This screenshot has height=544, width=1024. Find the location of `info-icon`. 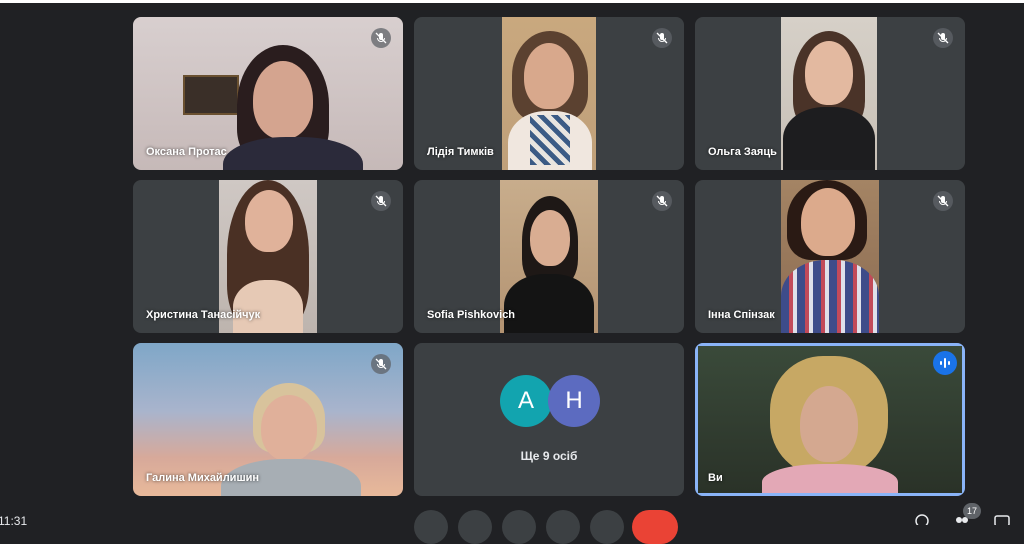

info-icon is located at coordinates (925, 520).